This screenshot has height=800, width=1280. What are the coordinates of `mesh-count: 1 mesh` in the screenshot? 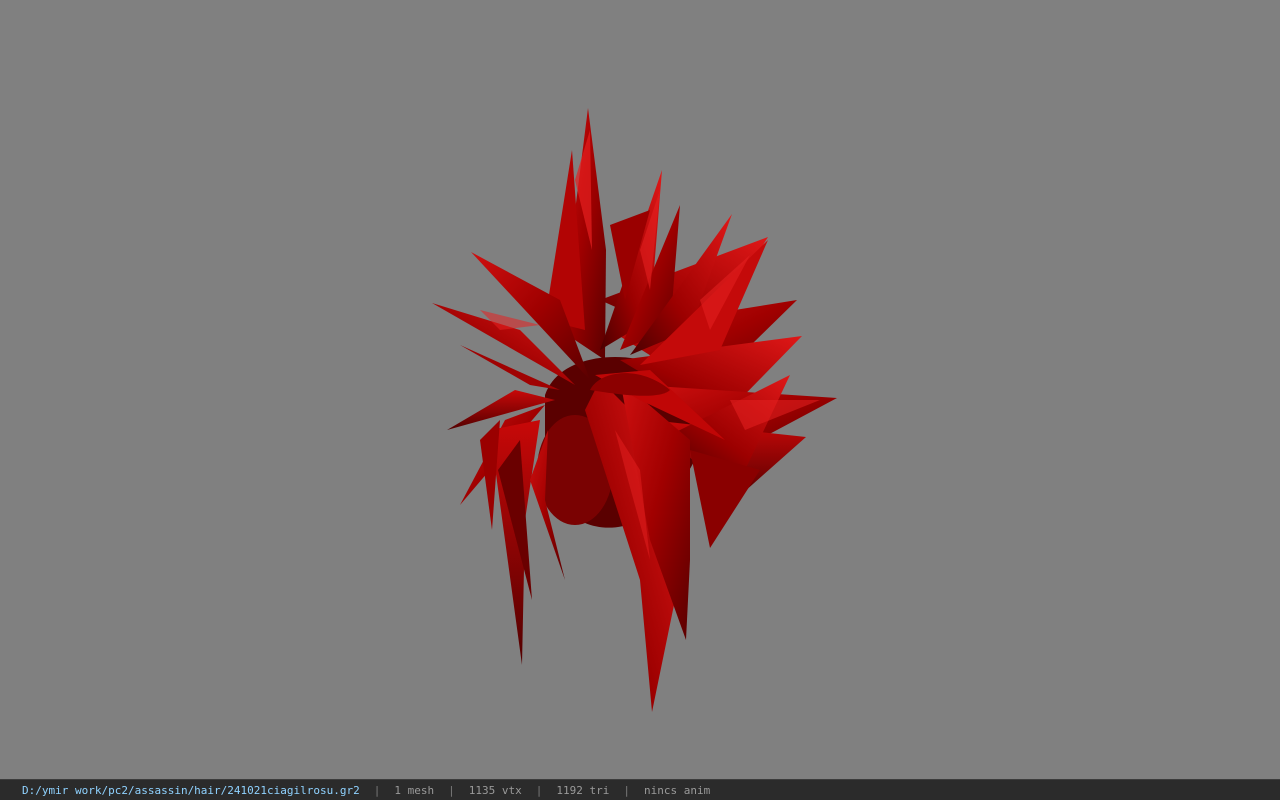 It's located at (414, 790).